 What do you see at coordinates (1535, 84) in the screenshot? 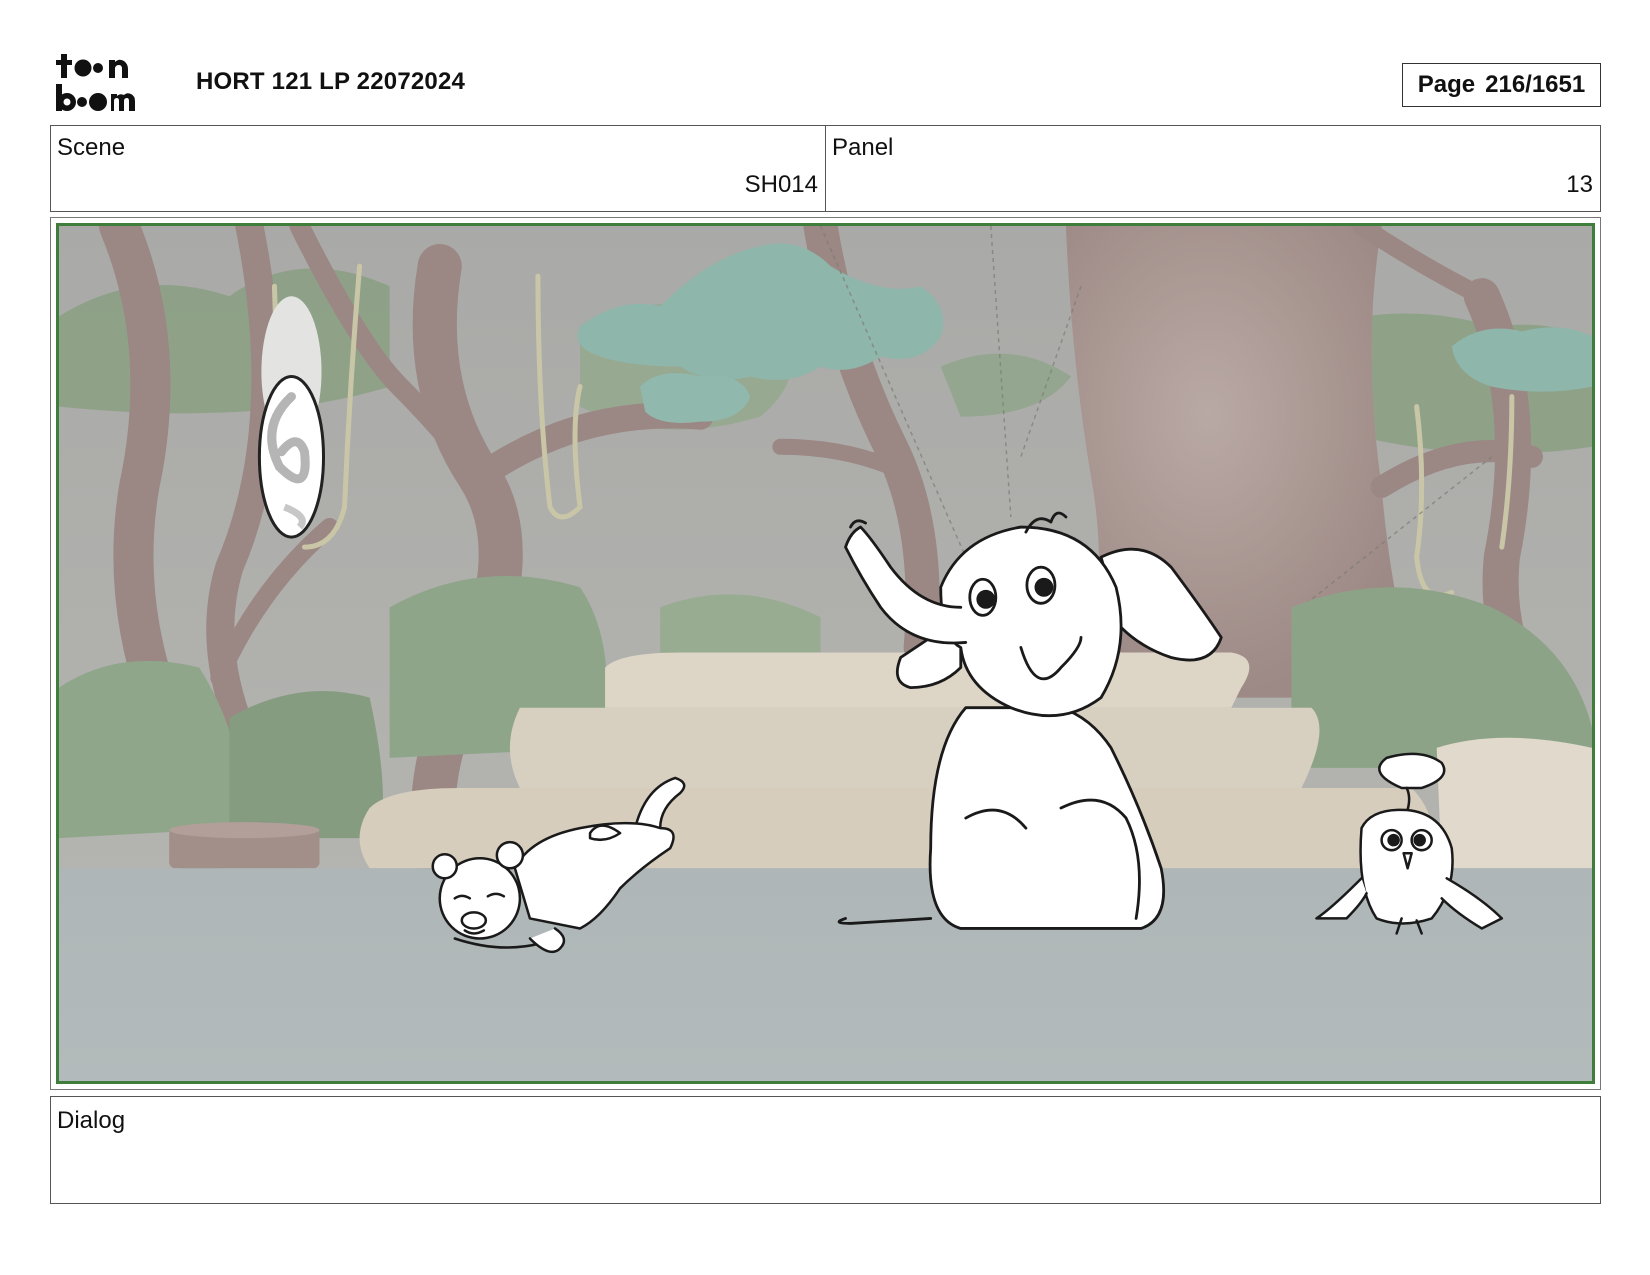
I see `page-number: 216/1651` at bounding box center [1535, 84].